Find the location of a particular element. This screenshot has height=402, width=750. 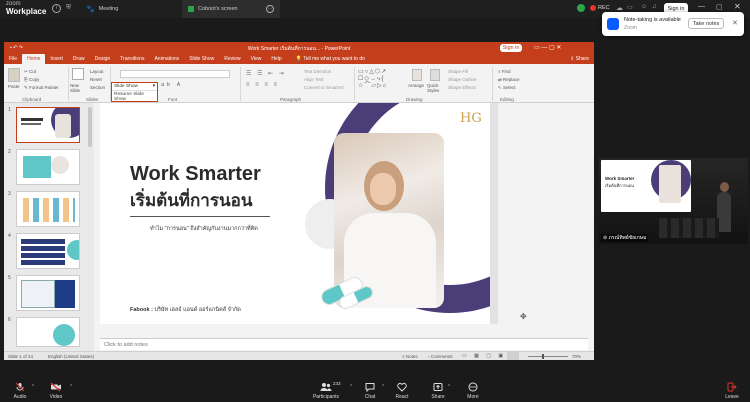

comments-toggle: ▫ Comments is located at coordinates (440, 356).